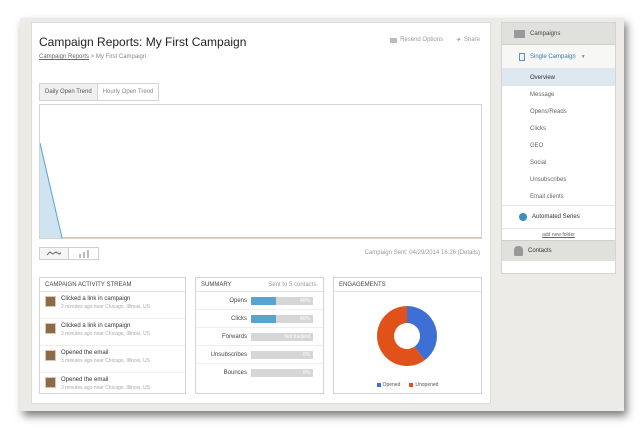  What do you see at coordinates (68, 92) in the screenshot?
I see `tab-daily-open-trend: Daily Open Trend` at bounding box center [68, 92].